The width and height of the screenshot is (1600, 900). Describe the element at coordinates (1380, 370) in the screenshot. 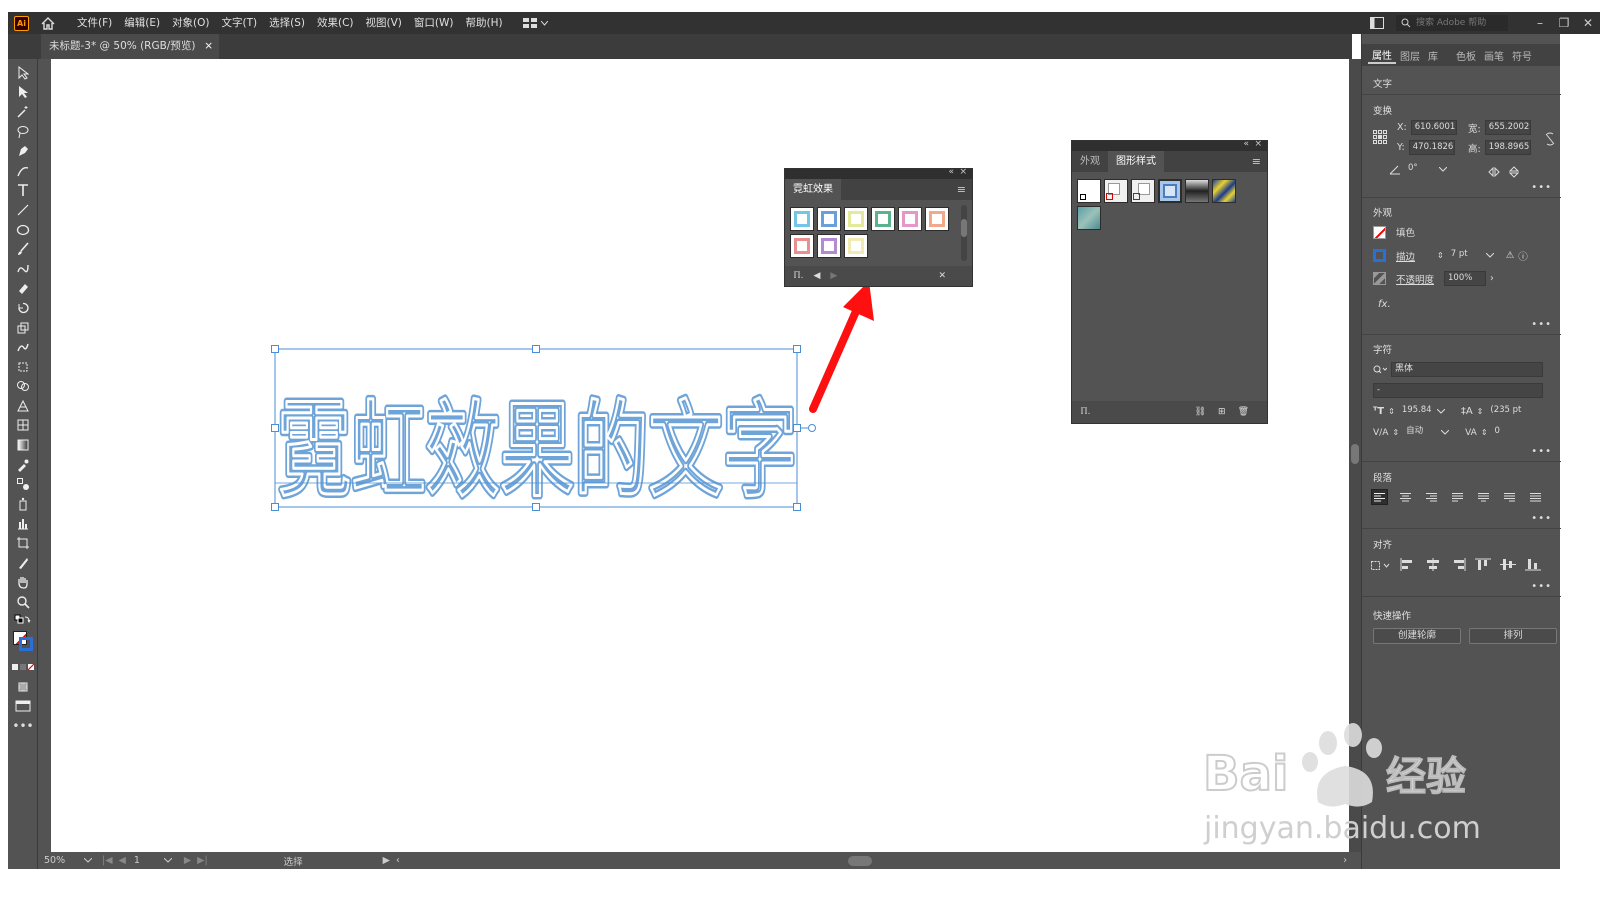

I see `font-search-icon` at that location.